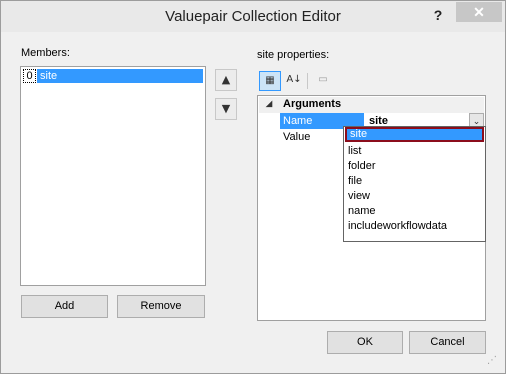  Describe the element at coordinates (29, 76) in the screenshot. I see `member-index: 0` at that location.